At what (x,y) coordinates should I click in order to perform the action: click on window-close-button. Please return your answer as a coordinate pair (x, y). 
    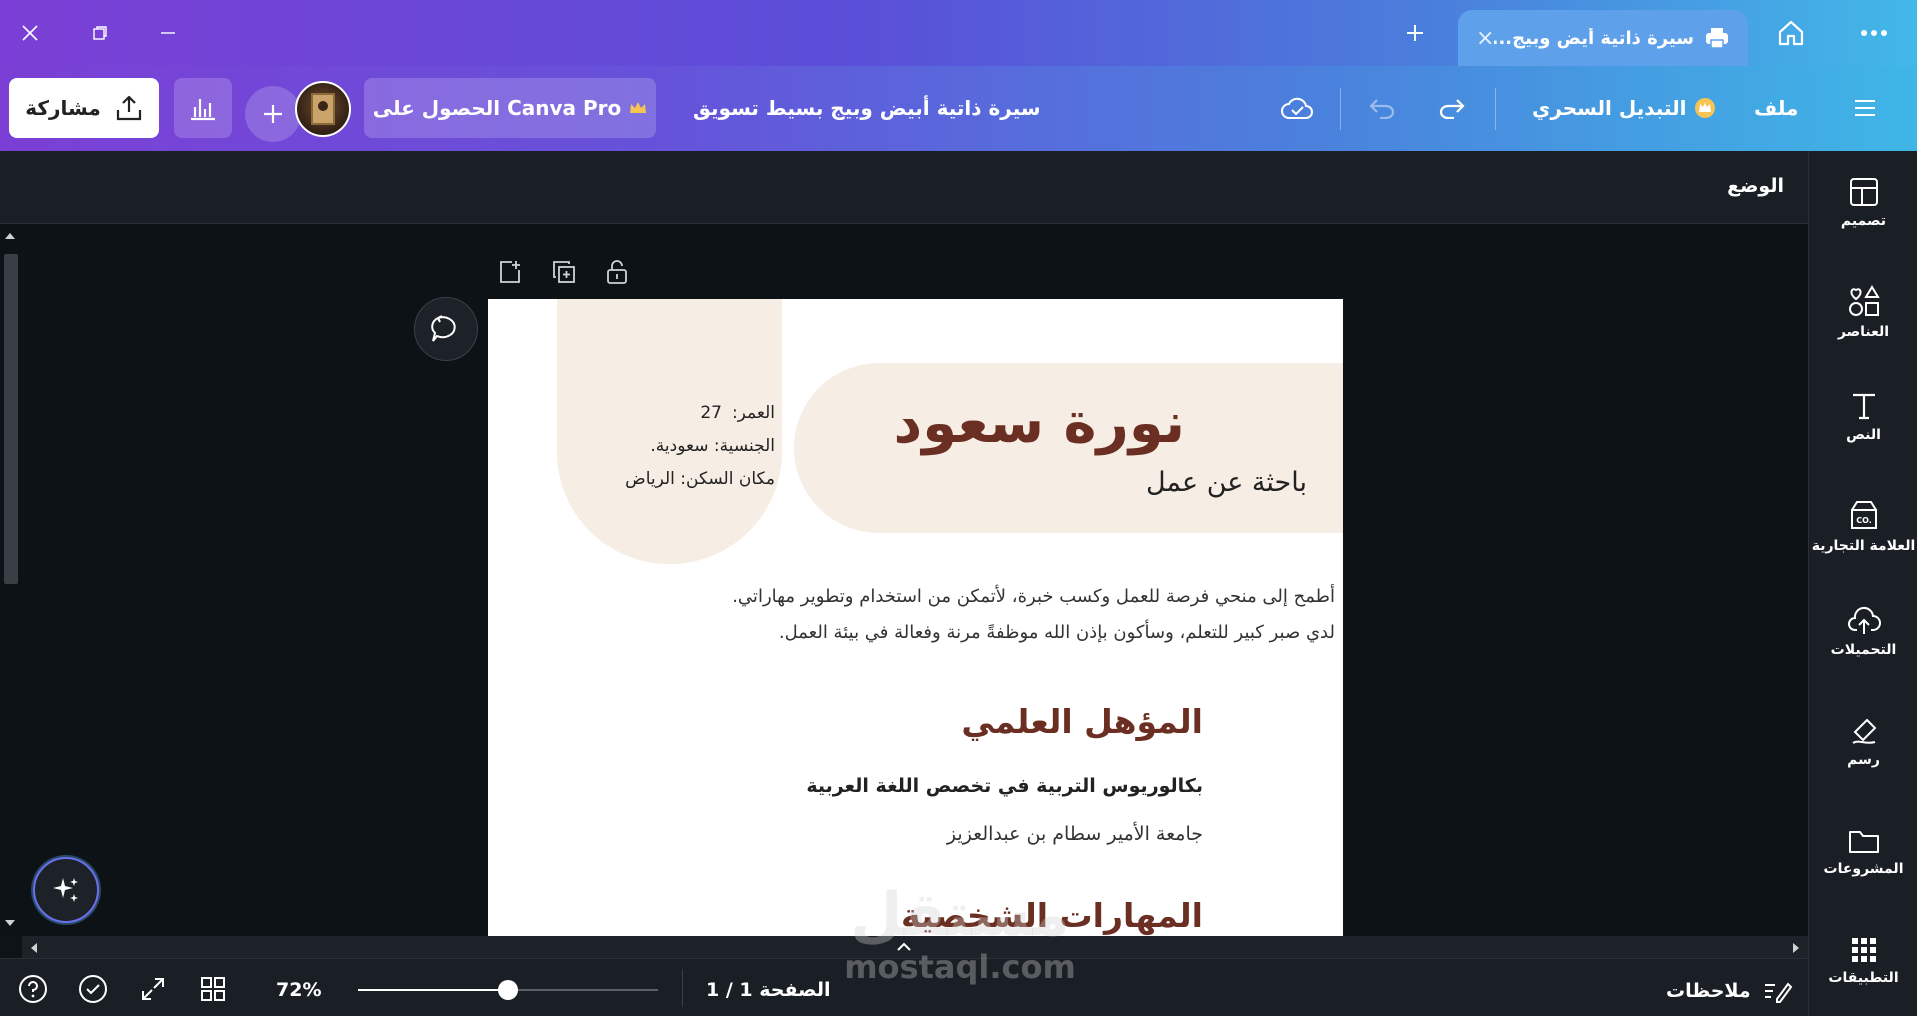
    Looking at the image, I should click on (30, 33).